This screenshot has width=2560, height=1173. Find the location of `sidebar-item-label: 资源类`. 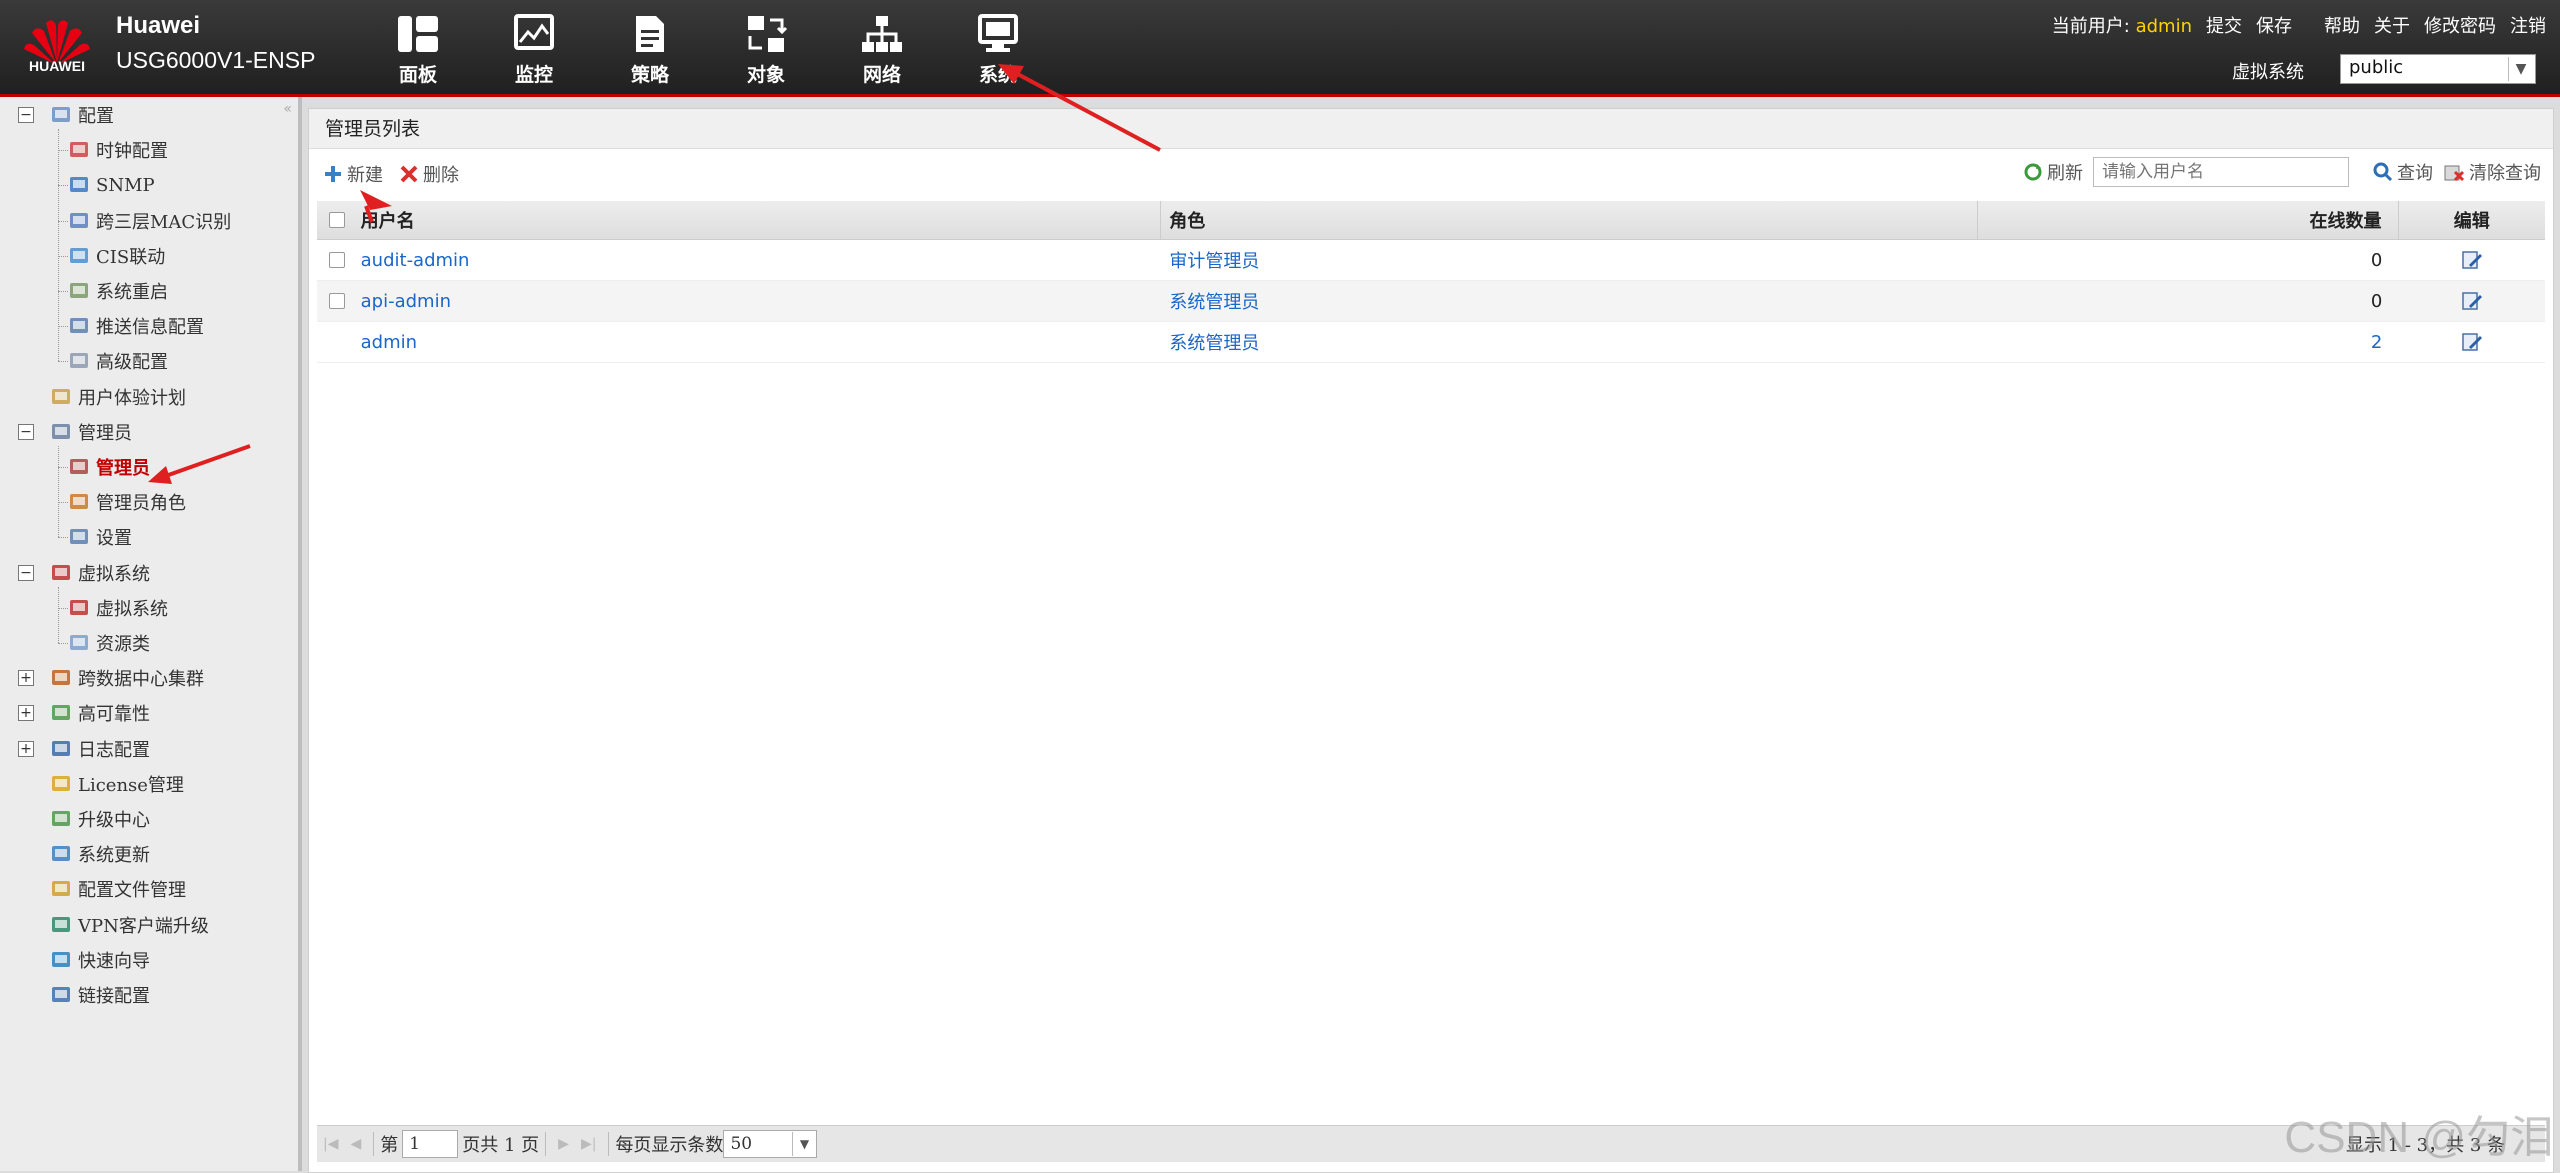

sidebar-item-label: 资源类 is located at coordinates (123, 644).